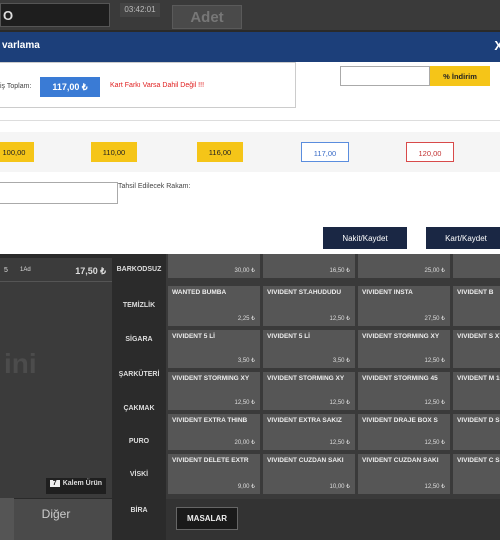 The image size is (500, 540). What do you see at coordinates (210, 460) in the screenshot?
I see `product-name: VIVIDENT DELETE EXTR` at bounding box center [210, 460].